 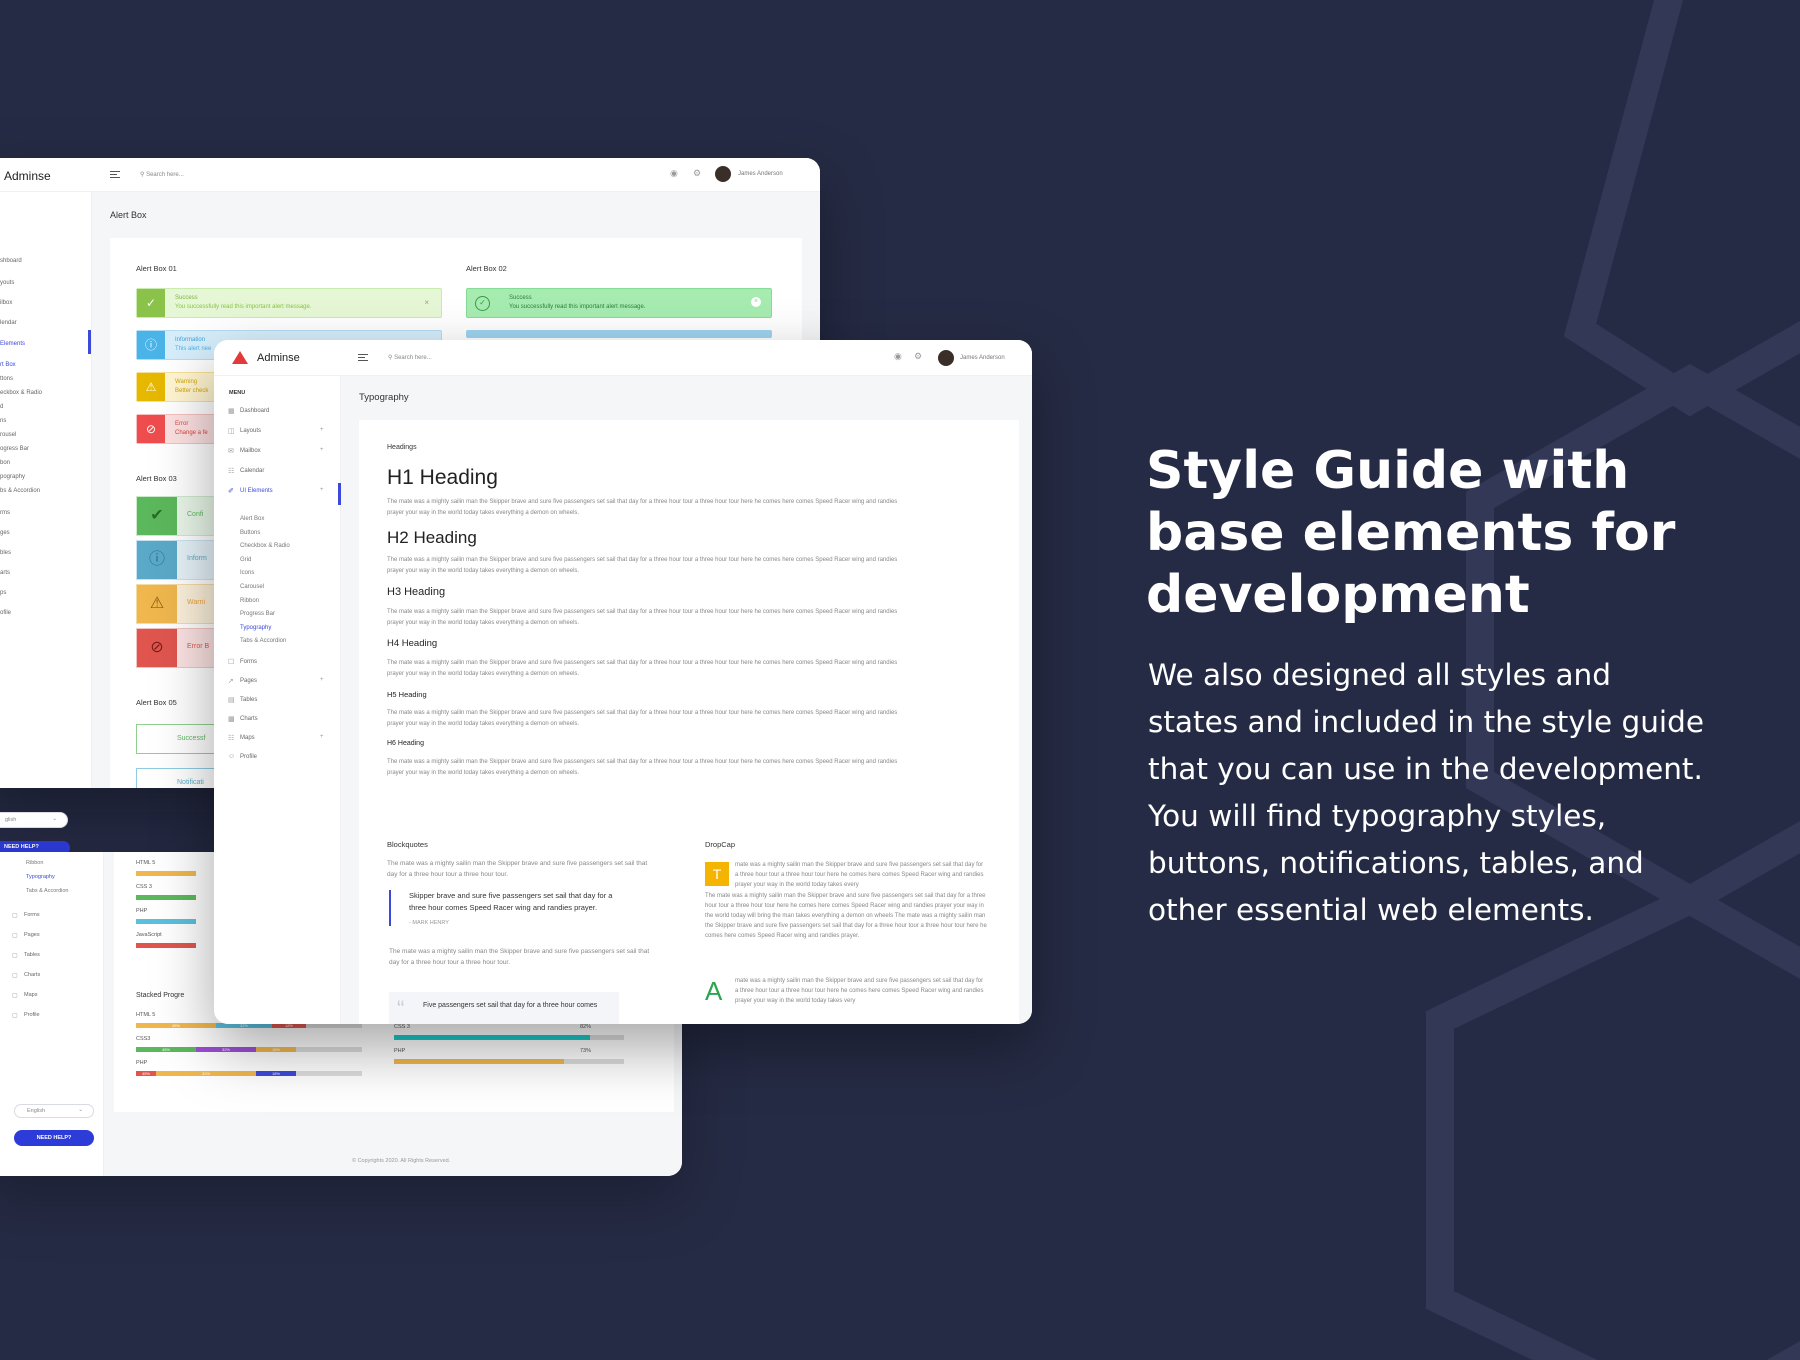 What do you see at coordinates (128, 215) in the screenshot?
I see `back-page-title: Alert Box` at bounding box center [128, 215].